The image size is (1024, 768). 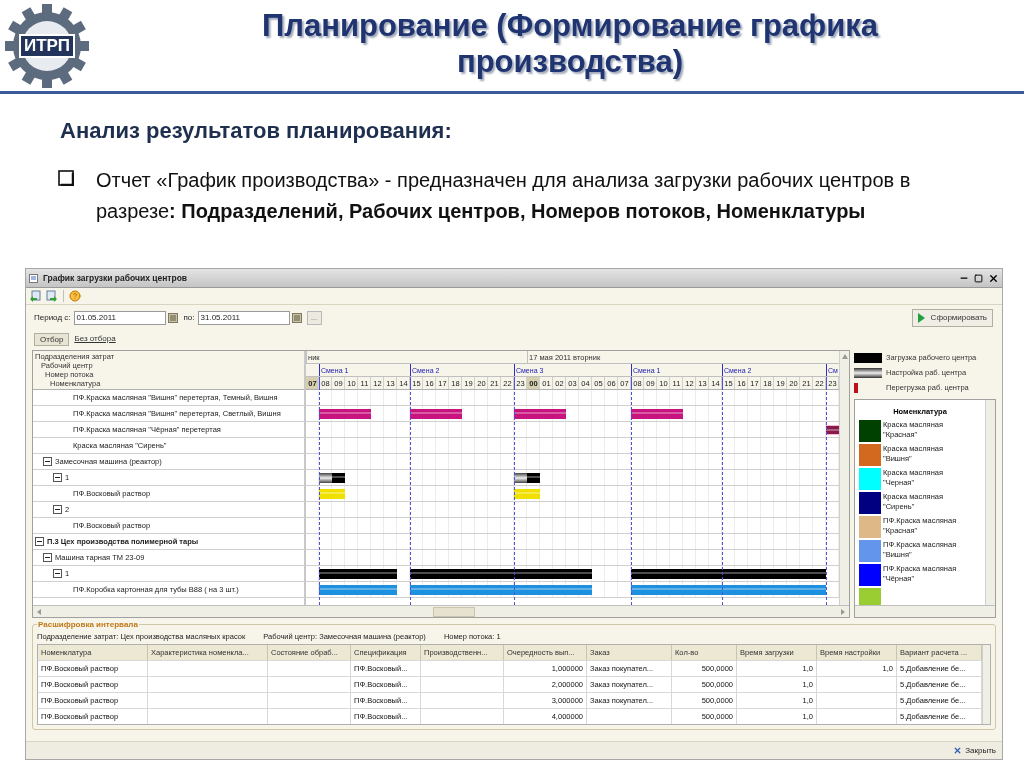 What do you see at coordinates (454, 611) in the screenshot?
I see `scroll-thumb` at bounding box center [454, 611].